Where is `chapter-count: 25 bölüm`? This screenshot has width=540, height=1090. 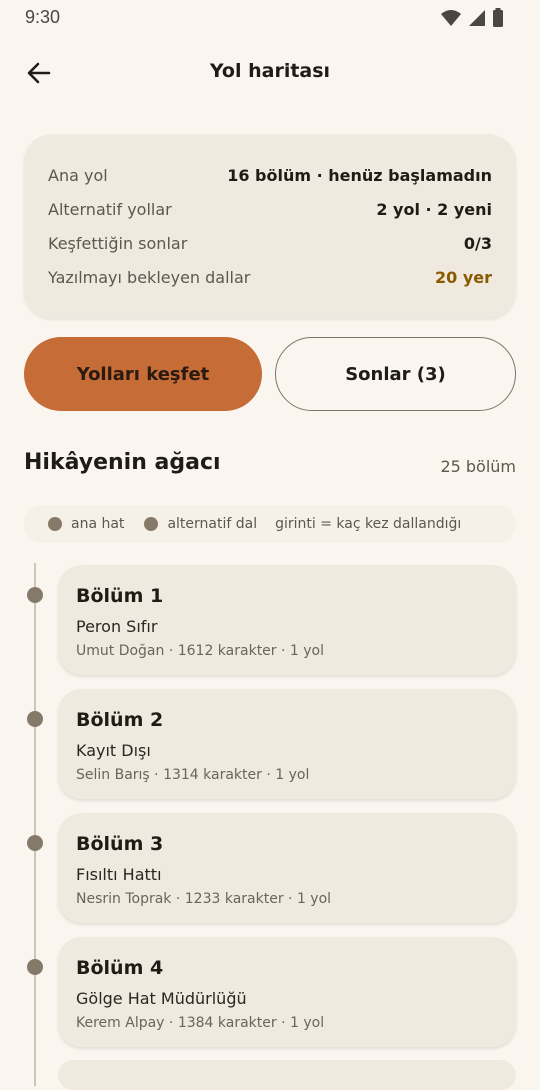 chapter-count: 25 bölüm is located at coordinates (478, 466).